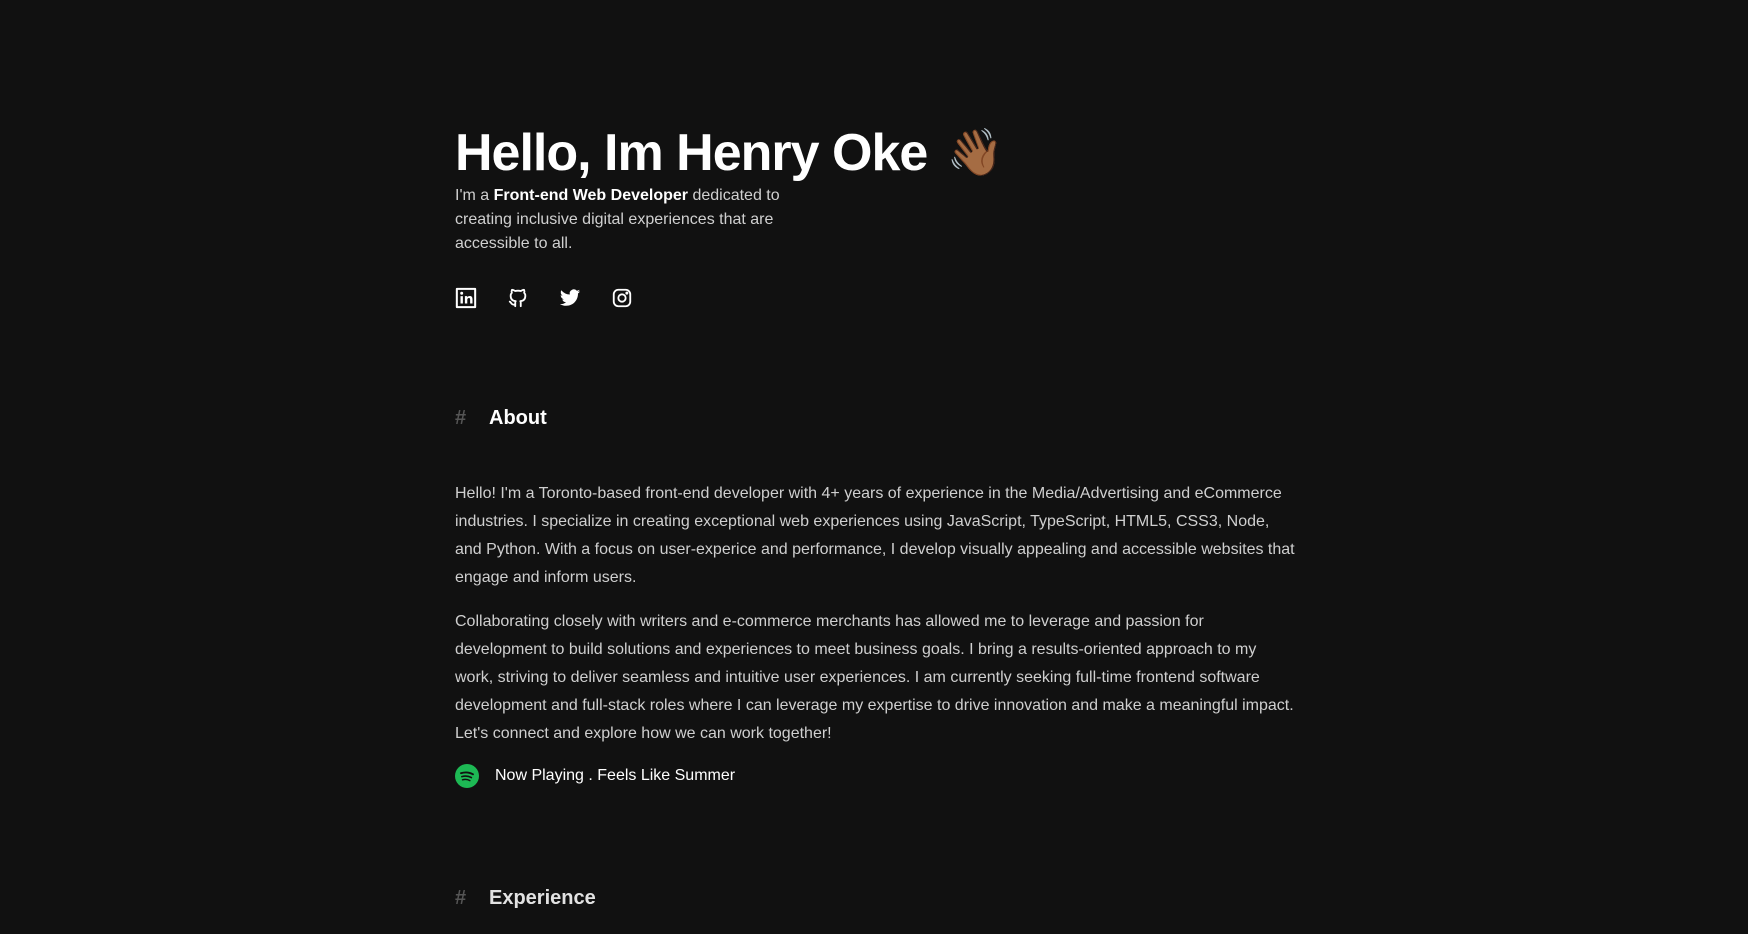 This screenshot has width=1748, height=934. I want to click on about-heading: # About, so click(501, 418).